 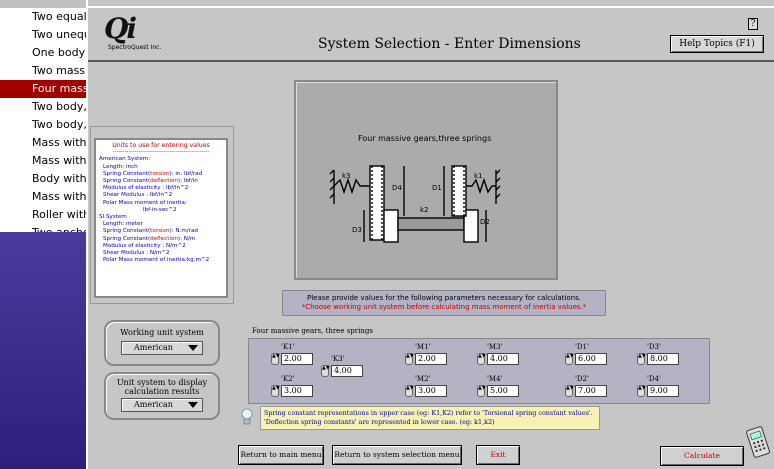 I want to click on param-label: 'M3', so click(x=495, y=347).